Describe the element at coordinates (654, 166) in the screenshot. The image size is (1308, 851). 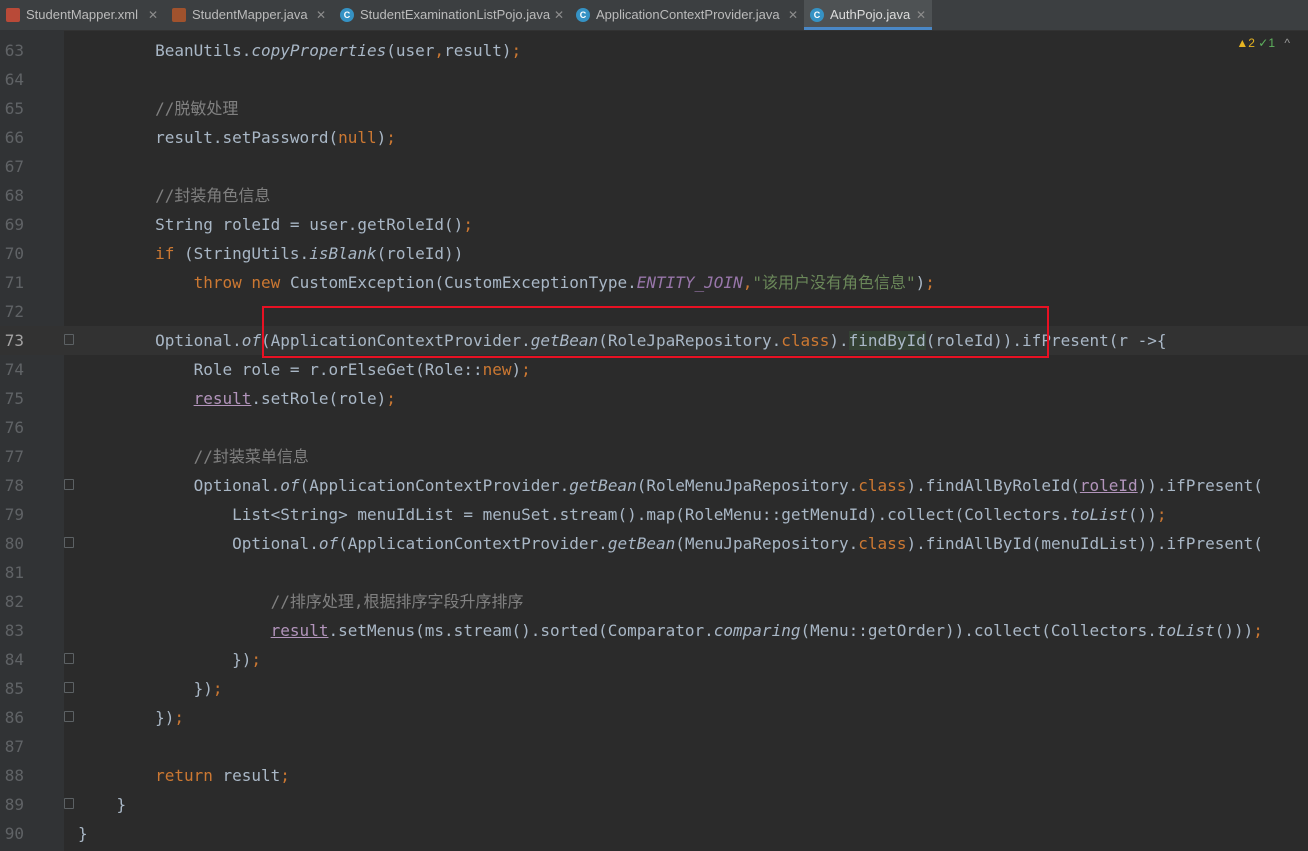
I see `code-line: 67` at that location.